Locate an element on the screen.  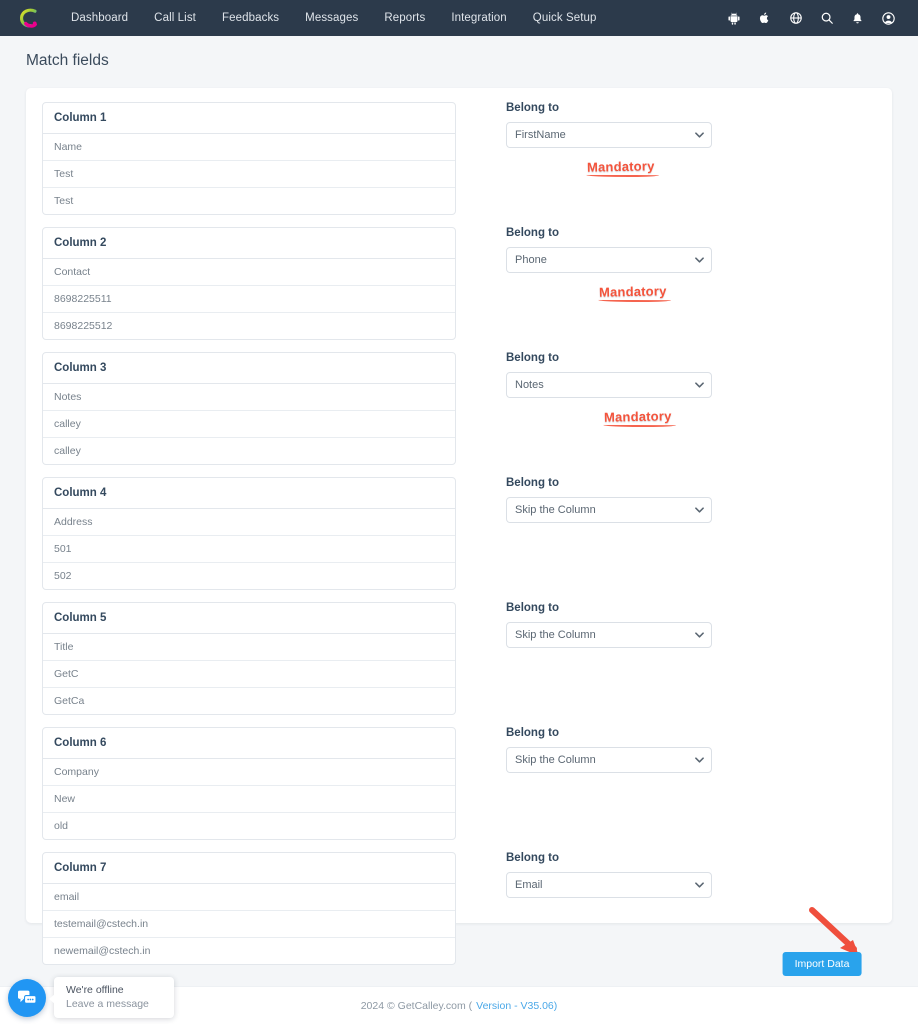
belong-to-block: Belong to Notes Mandatory is located at coordinates (666, 388).